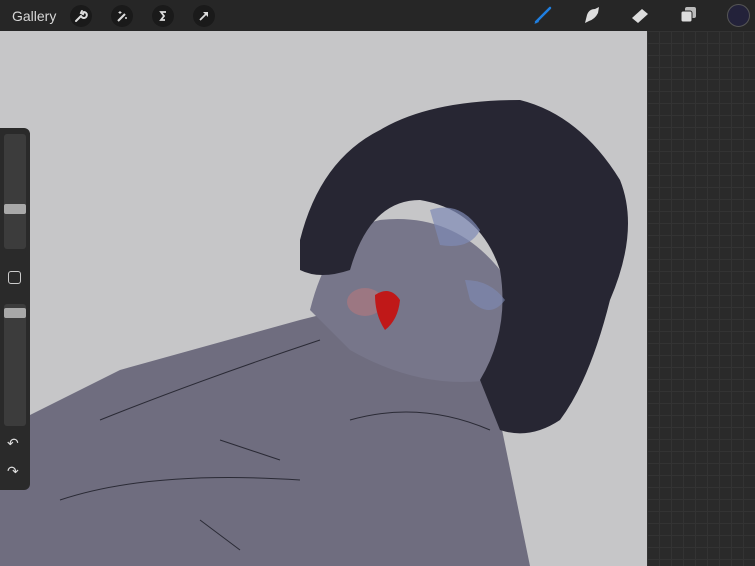 The width and height of the screenshot is (755, 566). I want to click on selection-icon, so click(163, 15).